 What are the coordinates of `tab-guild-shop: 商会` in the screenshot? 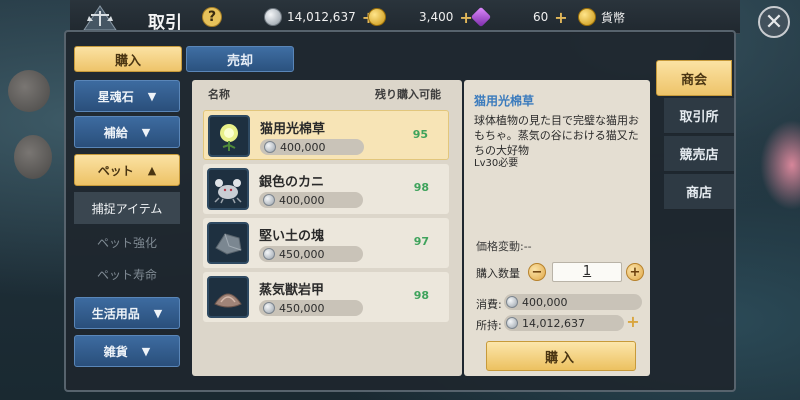 It's located at (694, 78).